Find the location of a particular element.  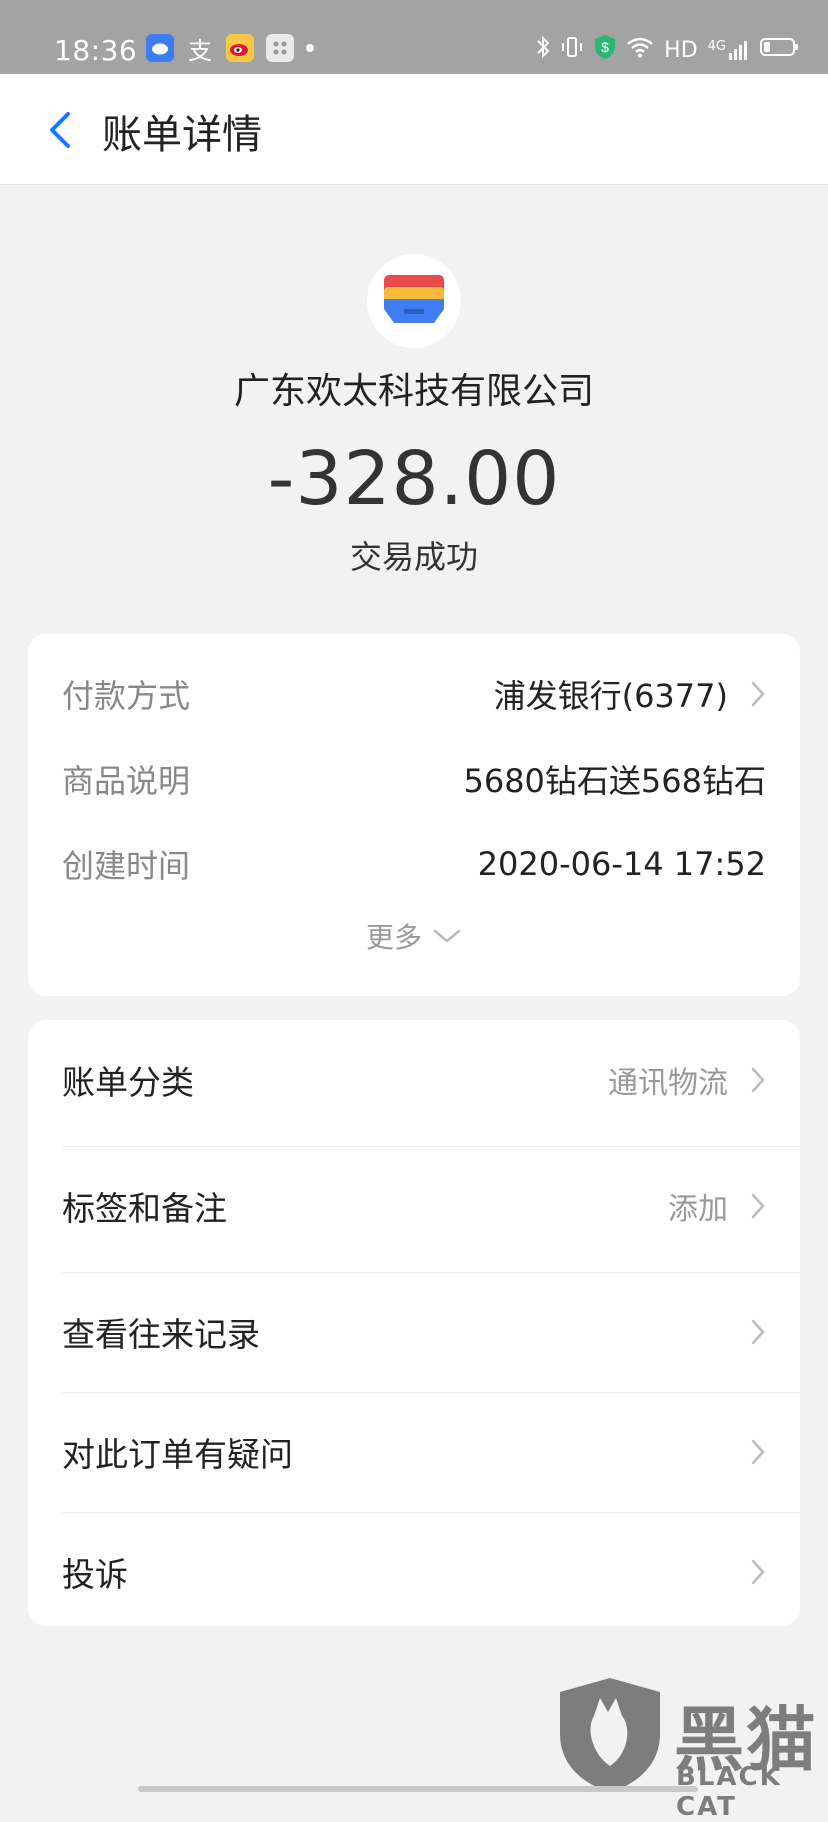

bill-category-row: 账单分类 通讯物流 is located at coordinates (414, 1080).